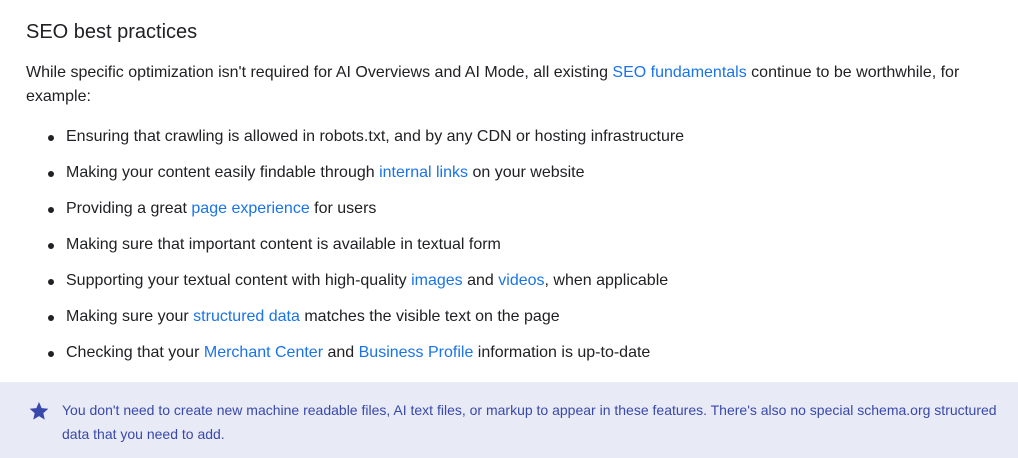 The height and width of the screenshot is (458, 1018). Describe the element at coordinates (679, 72) in the screenshot. I see `seo-fundamentals-link: SEO fundamentals` at that location.